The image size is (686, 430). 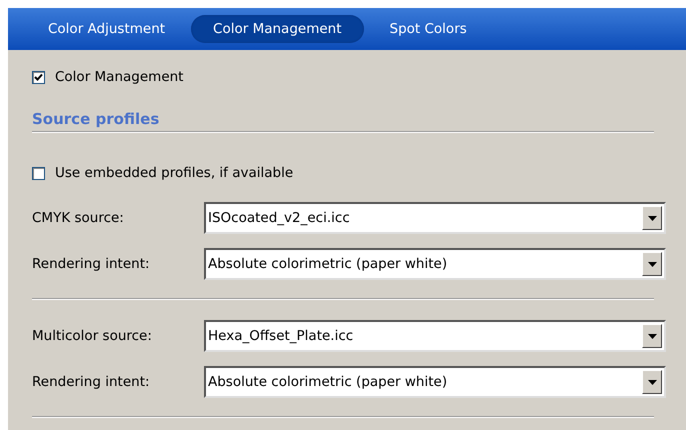 I want to click on field-label: Multicolor source:, so click(x=92, y=336).